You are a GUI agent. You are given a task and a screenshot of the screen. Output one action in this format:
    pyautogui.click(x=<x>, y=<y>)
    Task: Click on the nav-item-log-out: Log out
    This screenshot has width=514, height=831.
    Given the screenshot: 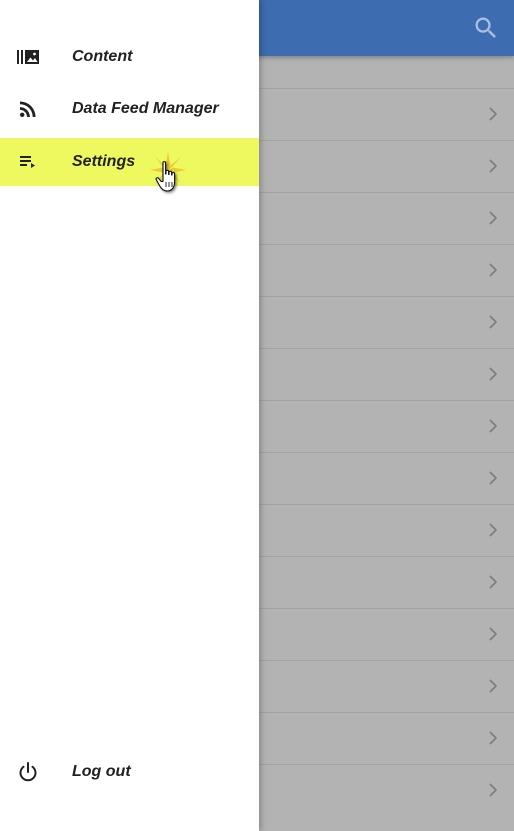 What is the action you would take?
    pyautogui.click(x=129, y=772)
    